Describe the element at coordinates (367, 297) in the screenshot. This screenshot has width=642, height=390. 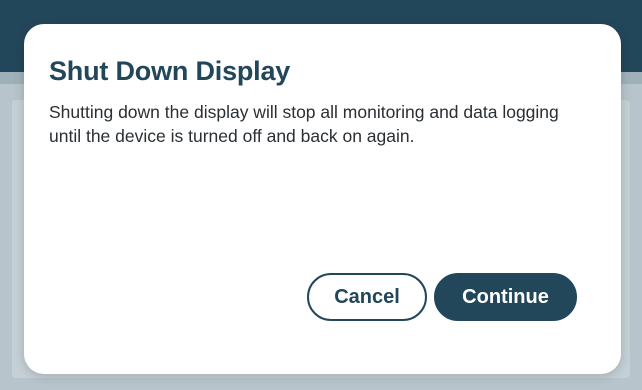
I see `cancel-button: Cancel` at that location.